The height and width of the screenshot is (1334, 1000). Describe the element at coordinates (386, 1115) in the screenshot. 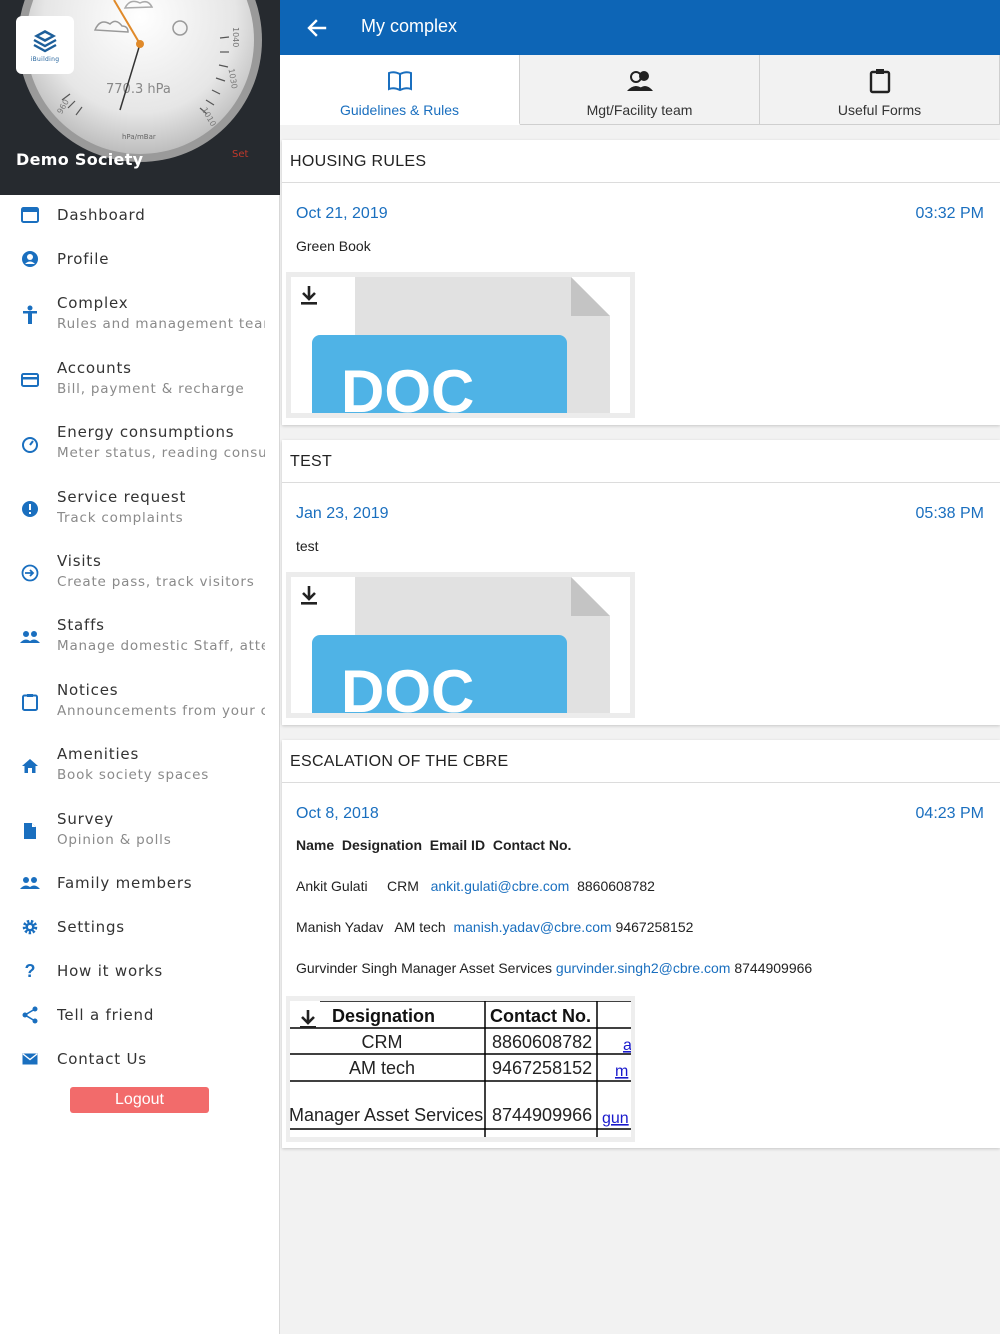

I see `table-cell: Manager Asset Services` at that location.